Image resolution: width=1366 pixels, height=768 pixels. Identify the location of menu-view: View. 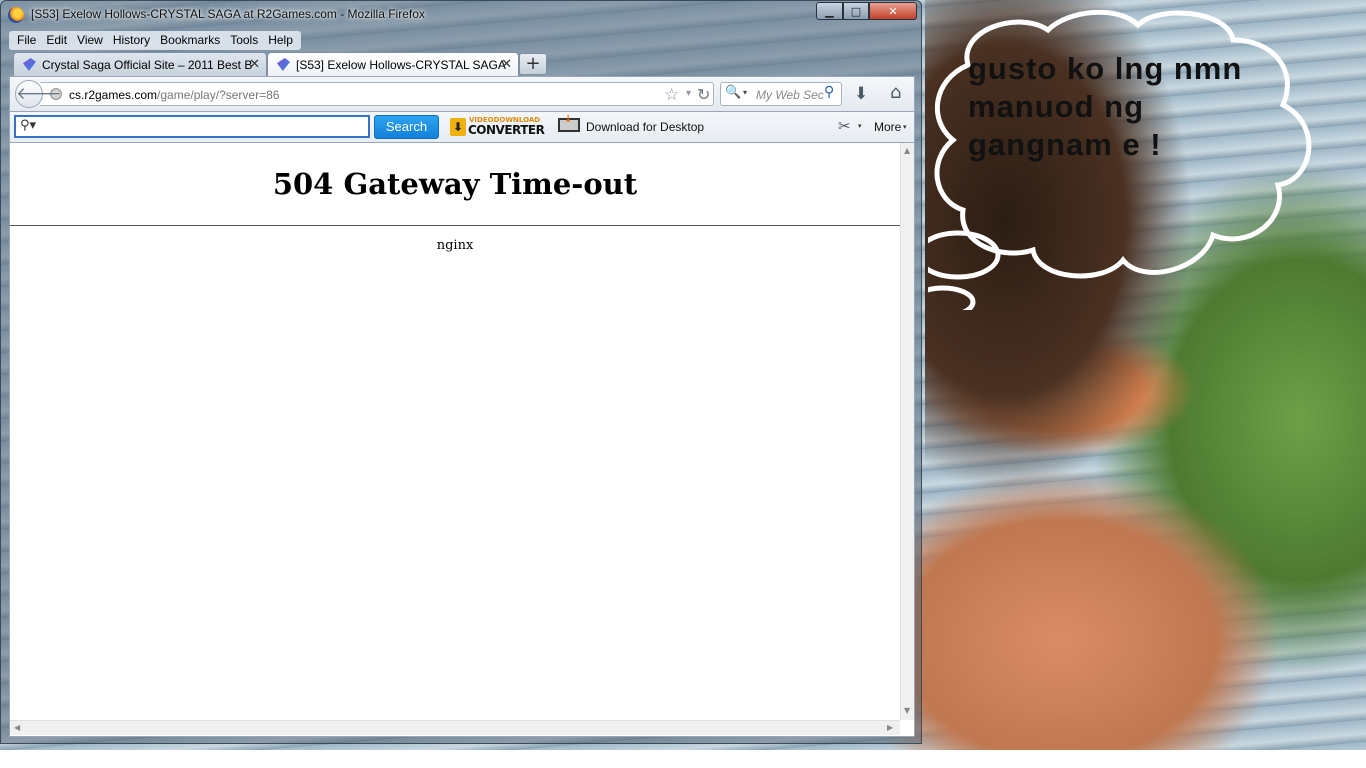
(90, 40).